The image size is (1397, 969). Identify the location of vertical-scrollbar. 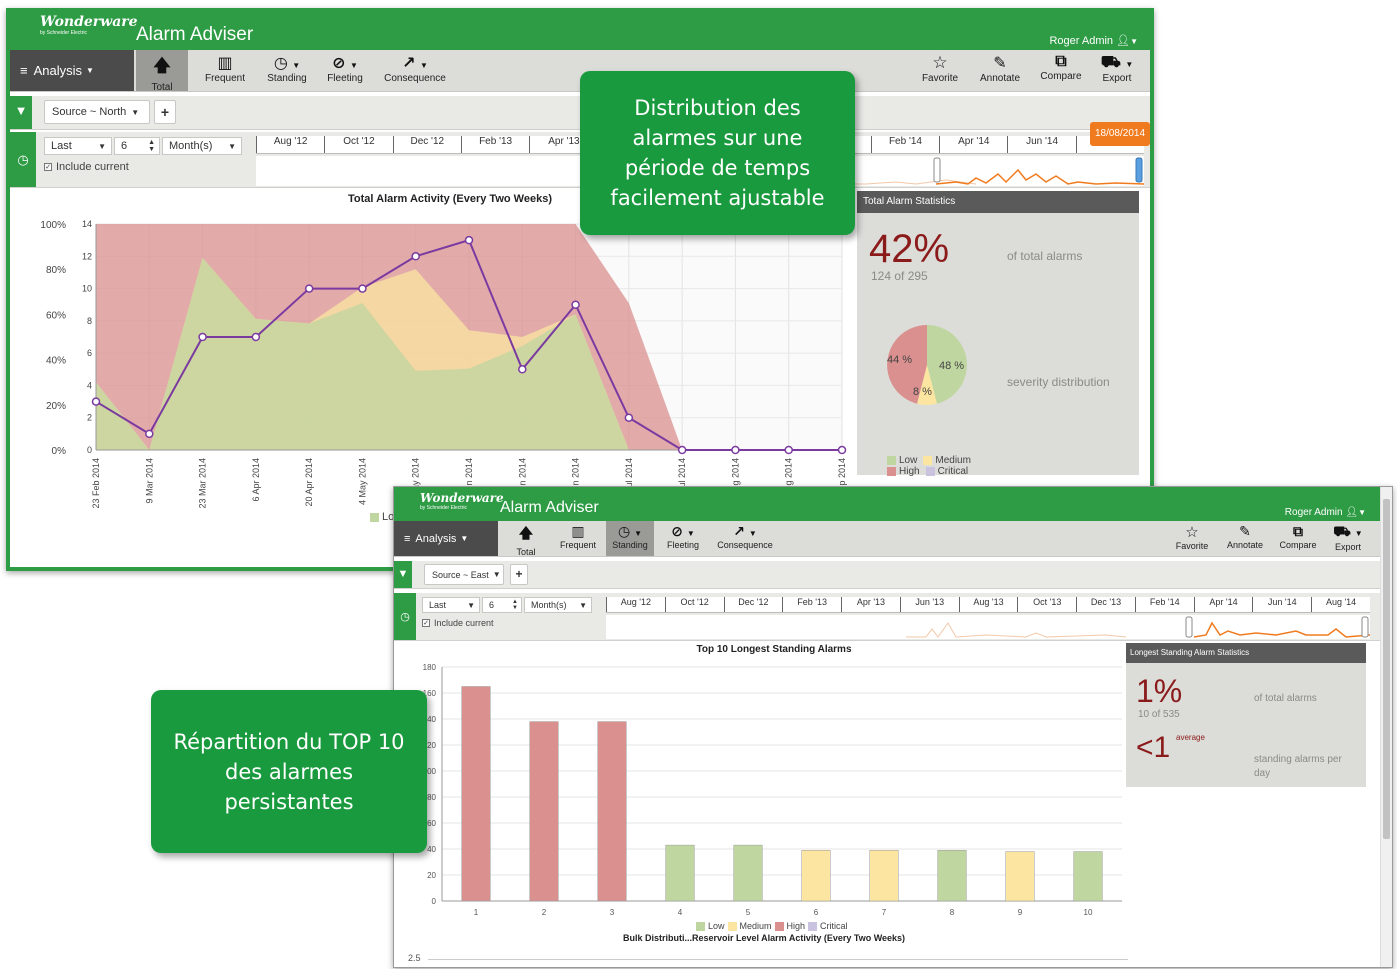
(1386, 727).